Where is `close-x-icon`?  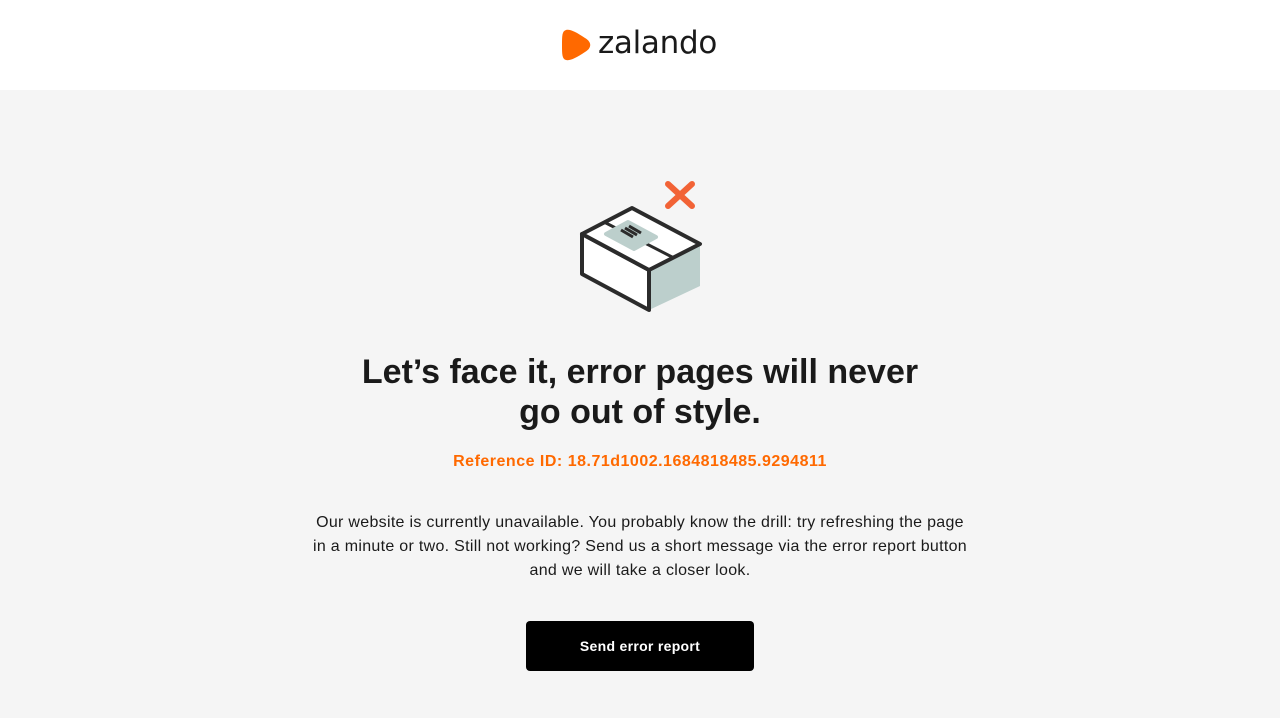
close-x-icon is located at coordinates (680, 195).